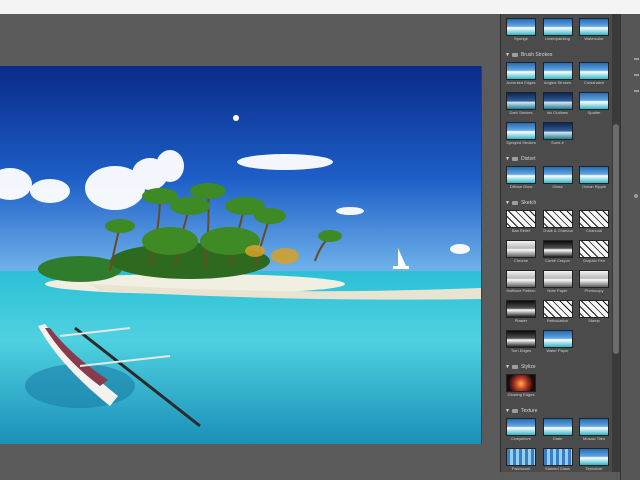  I want to click on filter-label: Torn Edges, so click(521, 350).